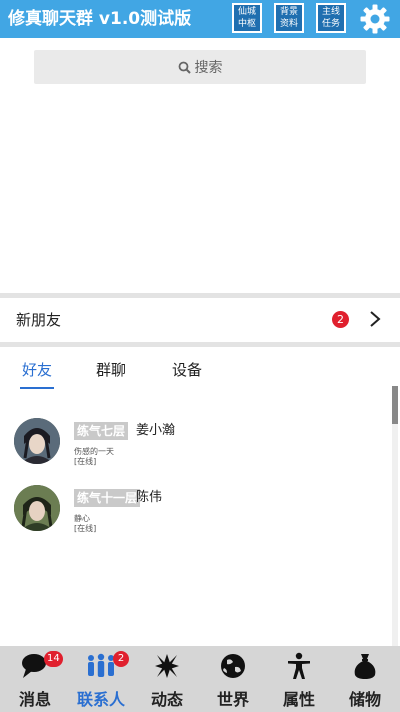 This screenshot has height=712, width=400. Describe the element at coordinates (121, 659) in the screenshot. I see `contacts-badge: 2` at that location.